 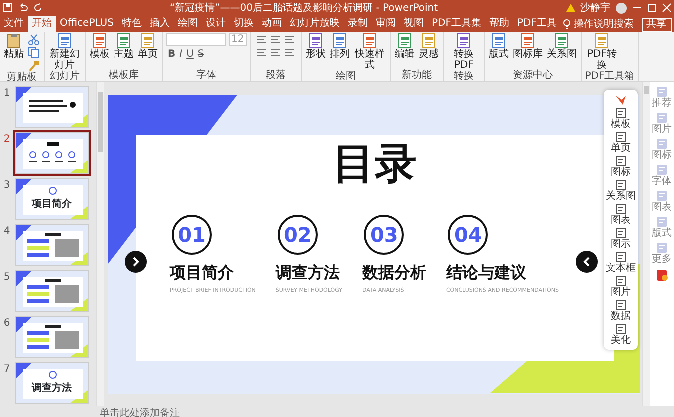 I want to click on ribbon-button: 形状, so click(x=316, y=46).